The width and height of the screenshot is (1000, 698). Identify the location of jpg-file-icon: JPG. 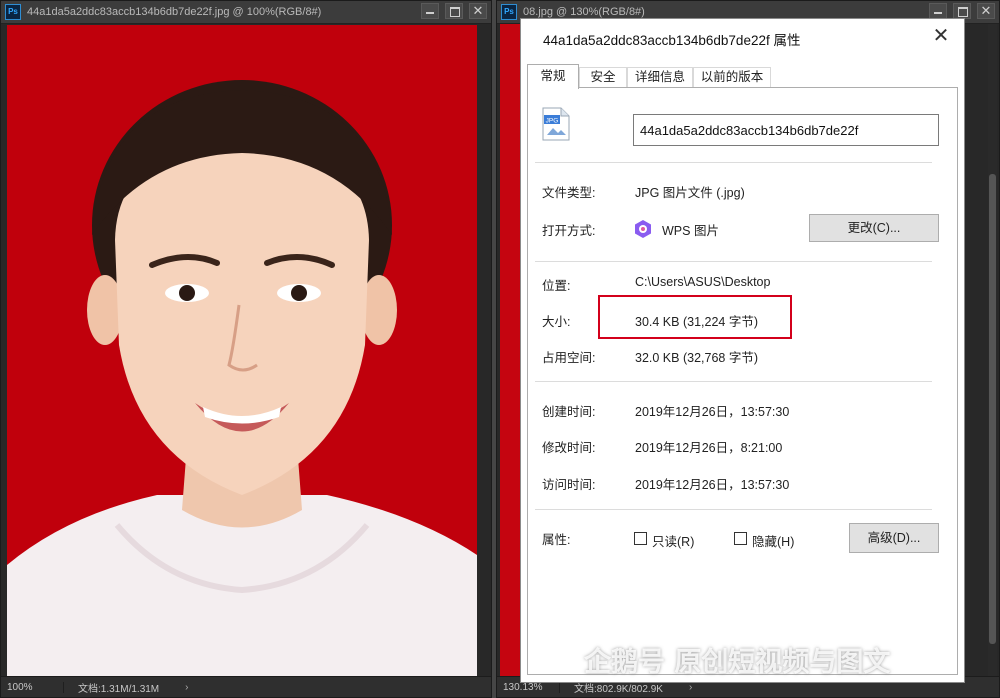
(556, 124).